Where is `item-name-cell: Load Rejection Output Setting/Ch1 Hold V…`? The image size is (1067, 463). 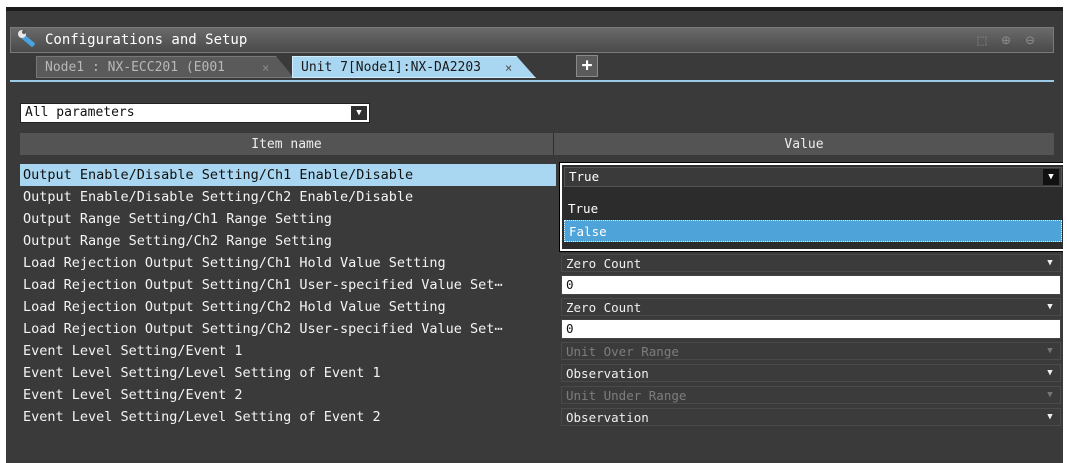
item-name-cell: Load Rejection Output Setting/Ch1 Hold V… is located at coordinates (288, 263).